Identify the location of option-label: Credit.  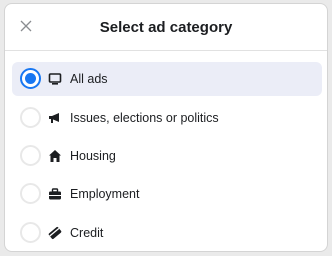
(87, 233).